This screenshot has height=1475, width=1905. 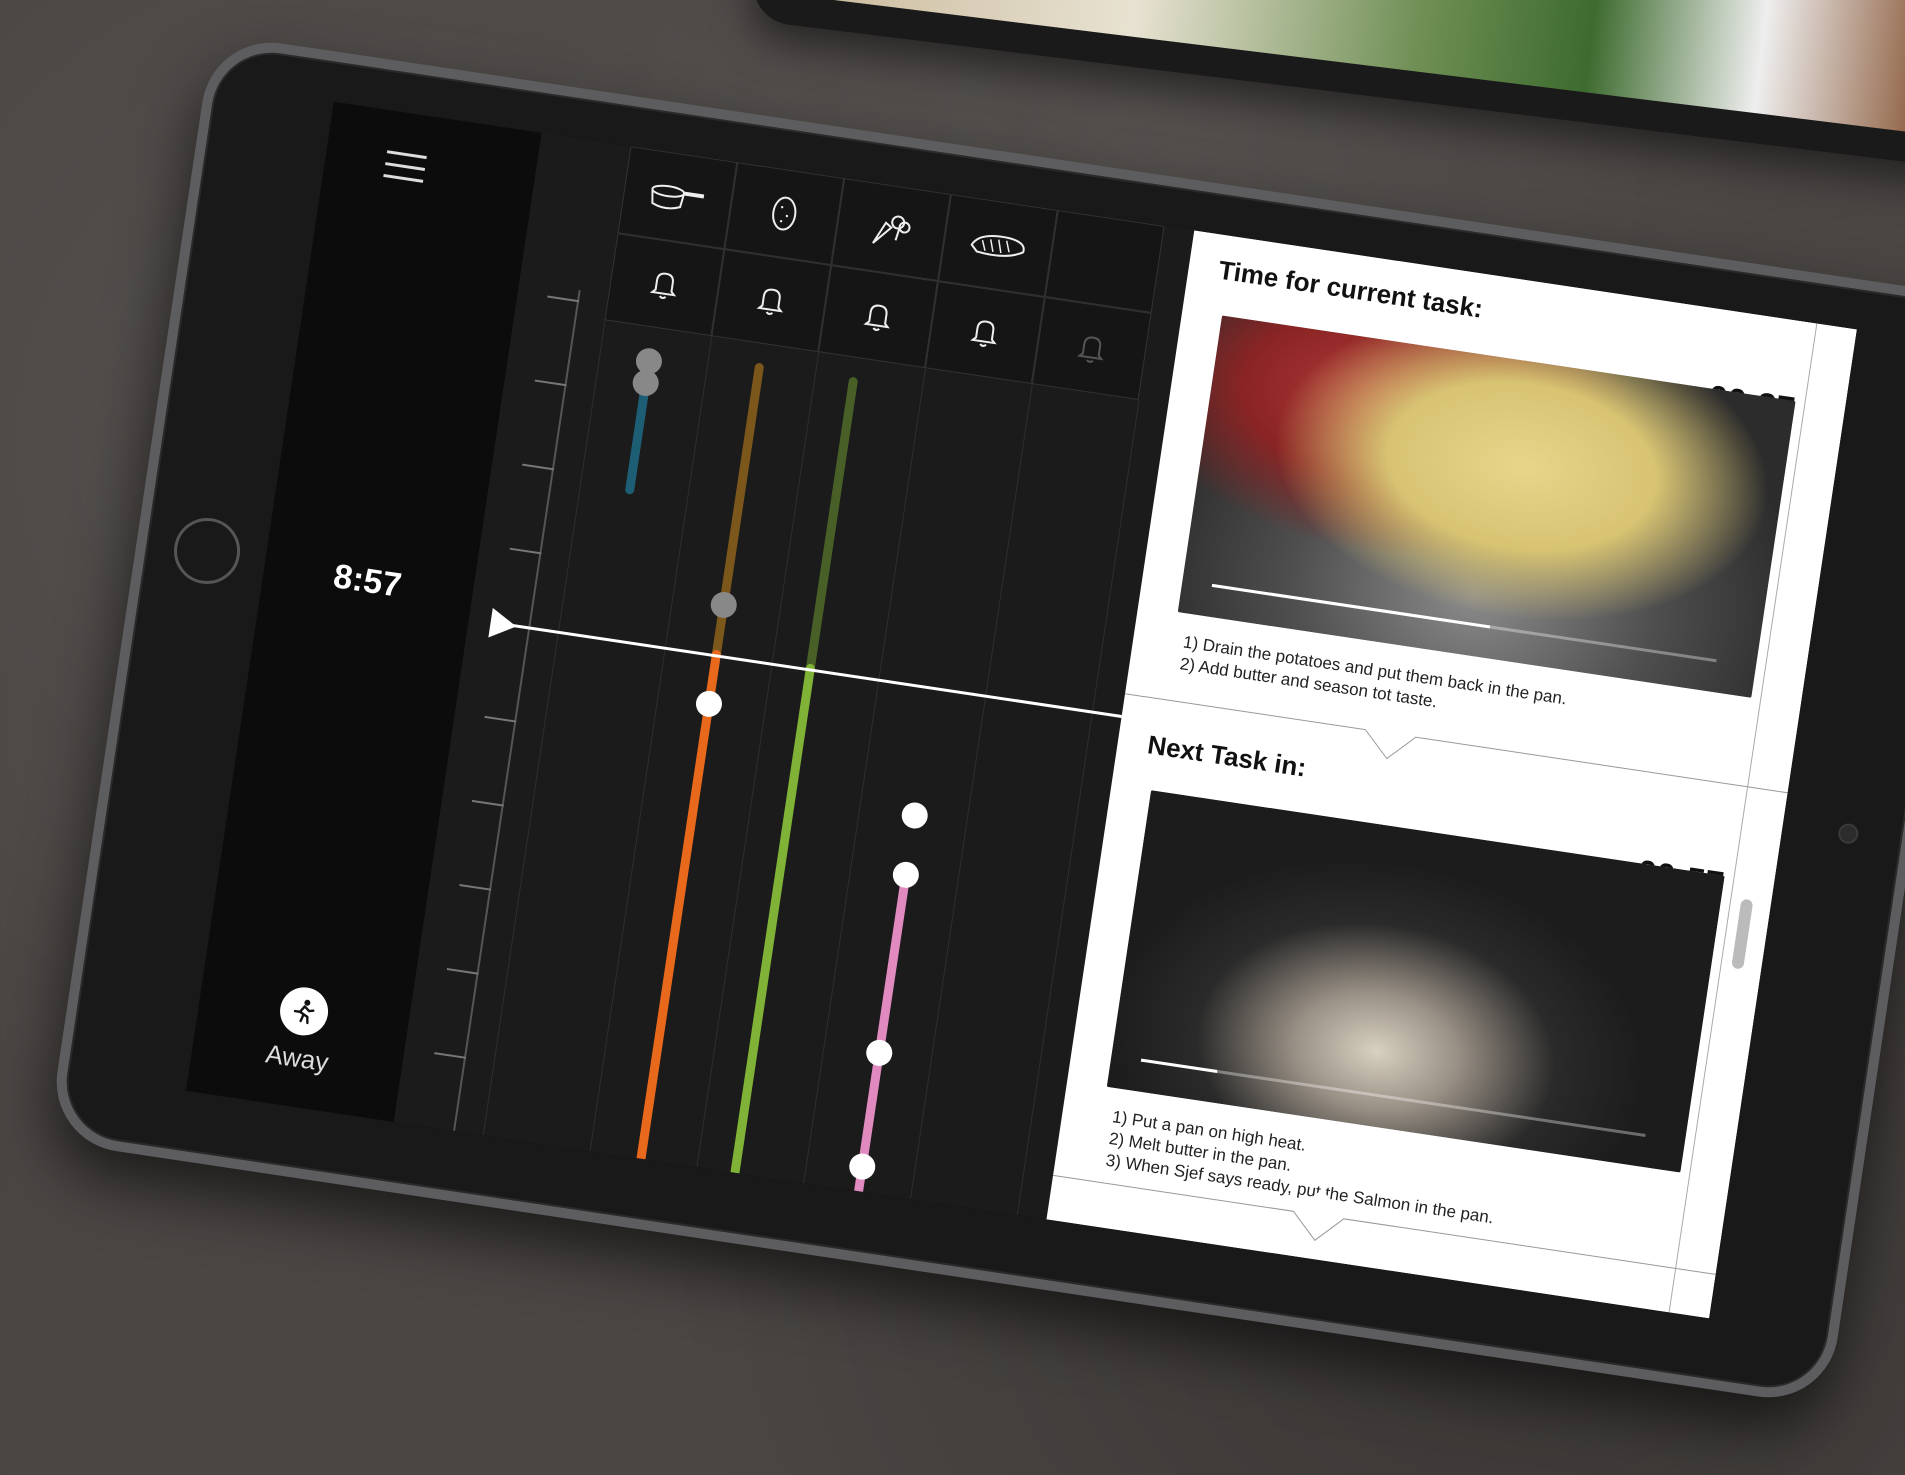 What do you see at coordinates (1486, 506) in the screenshot?
I see `current-task-video` at bounding box center [1486, 506].